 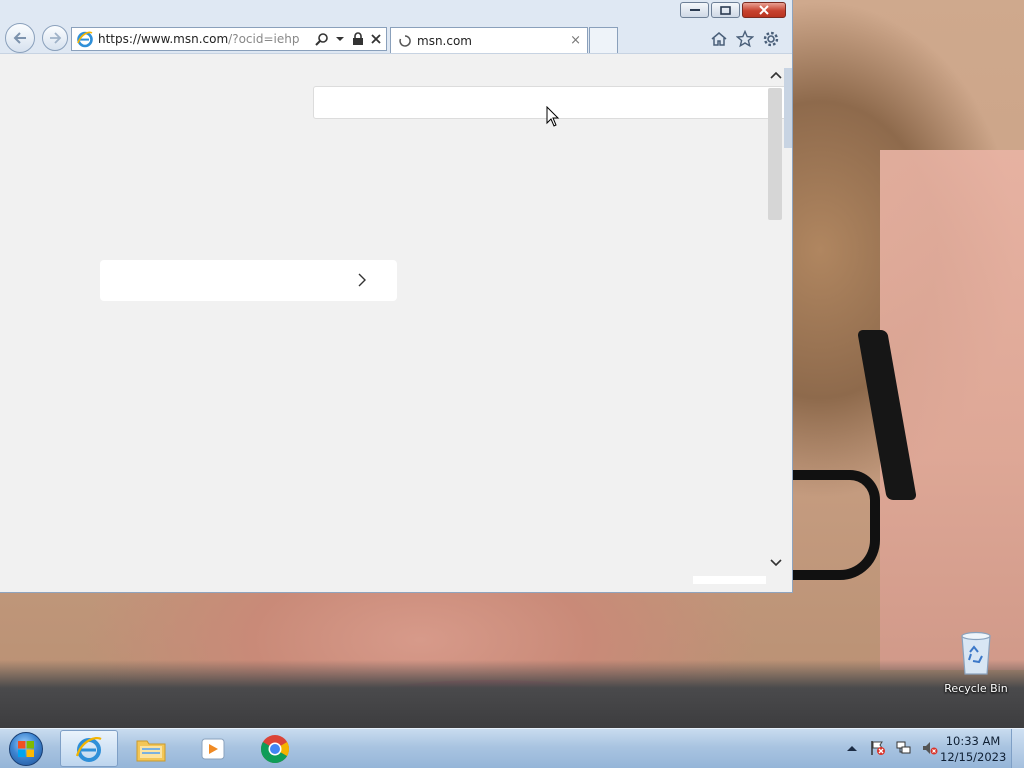 What do you see at coordinates (362, 280) in the screenshot?
I see `chevron-right-icon` at bounding box center [362, 280].